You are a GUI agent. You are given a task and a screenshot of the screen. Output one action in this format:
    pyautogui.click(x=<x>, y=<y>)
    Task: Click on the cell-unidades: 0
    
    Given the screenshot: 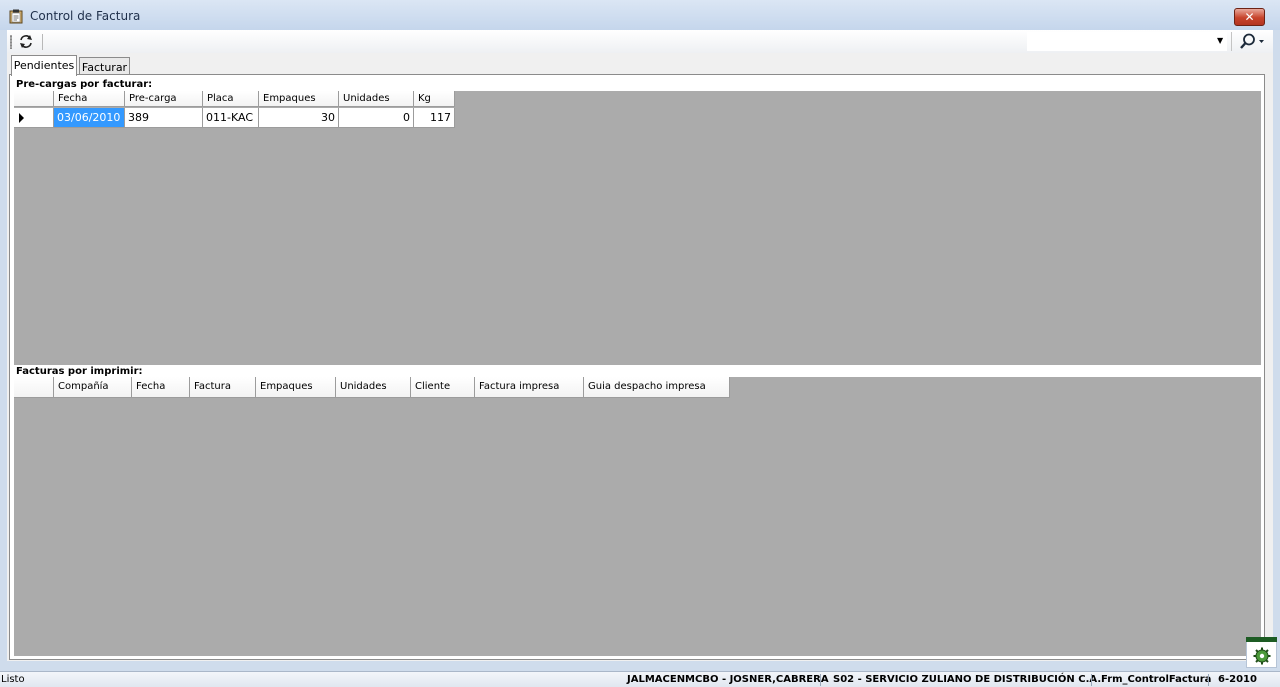 What is the action you would take?
    pyautogui.click(x=376, y=118)
    